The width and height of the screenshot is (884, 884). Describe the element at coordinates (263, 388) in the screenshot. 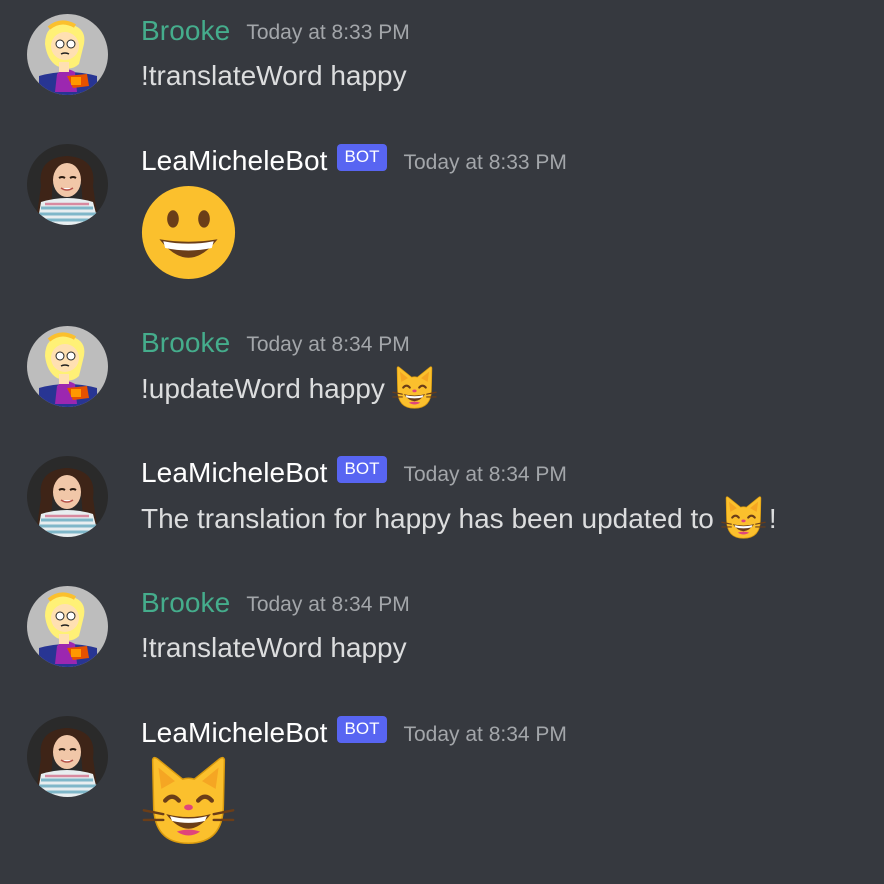

I see `message-text: !updateWord happy` at that location.